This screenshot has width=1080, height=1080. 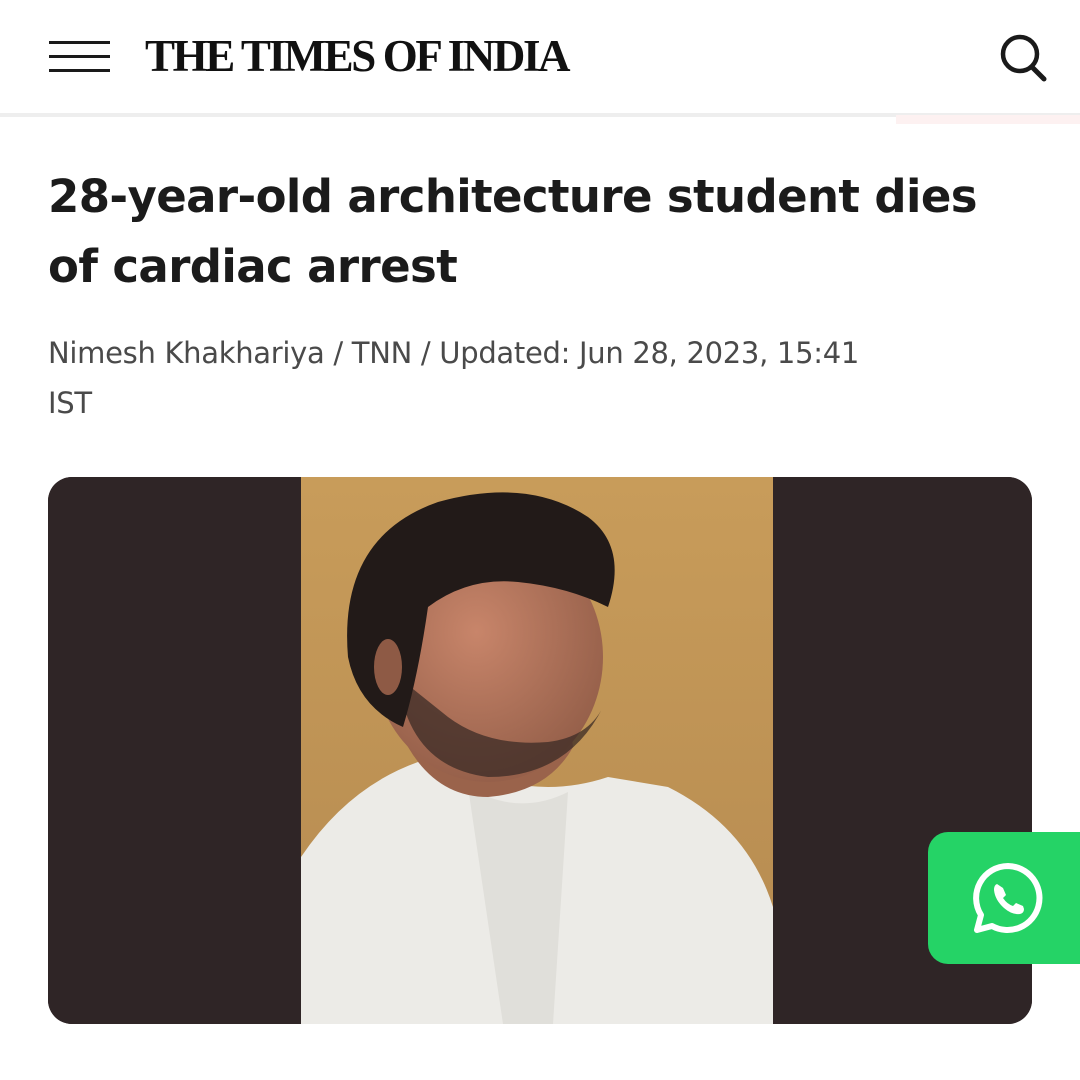 I want to click on whatsapp-icon, so click(x=1008, y=898).